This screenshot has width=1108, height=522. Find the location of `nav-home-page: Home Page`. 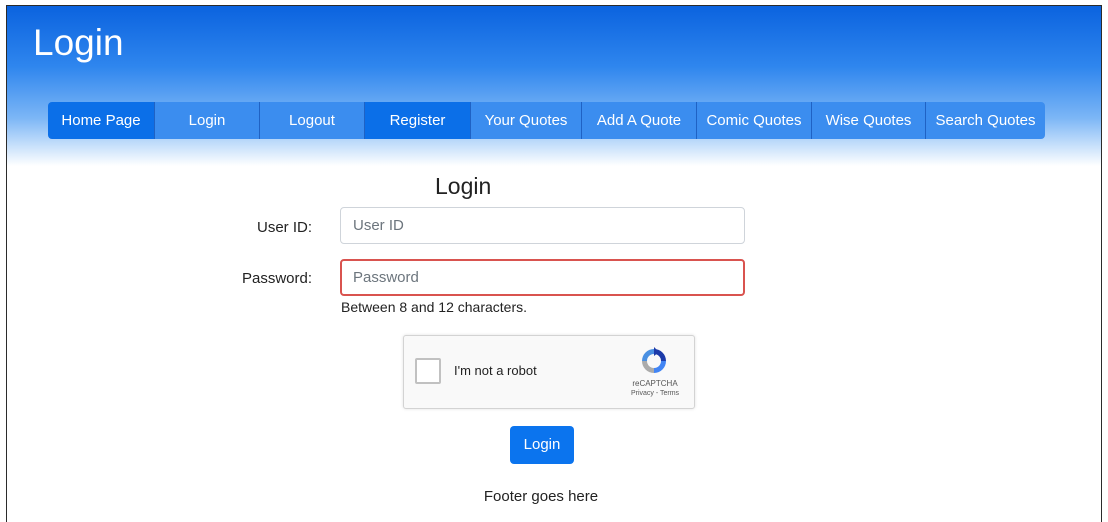

nav-home-page: Home Page is located at coordinates (101, 120).